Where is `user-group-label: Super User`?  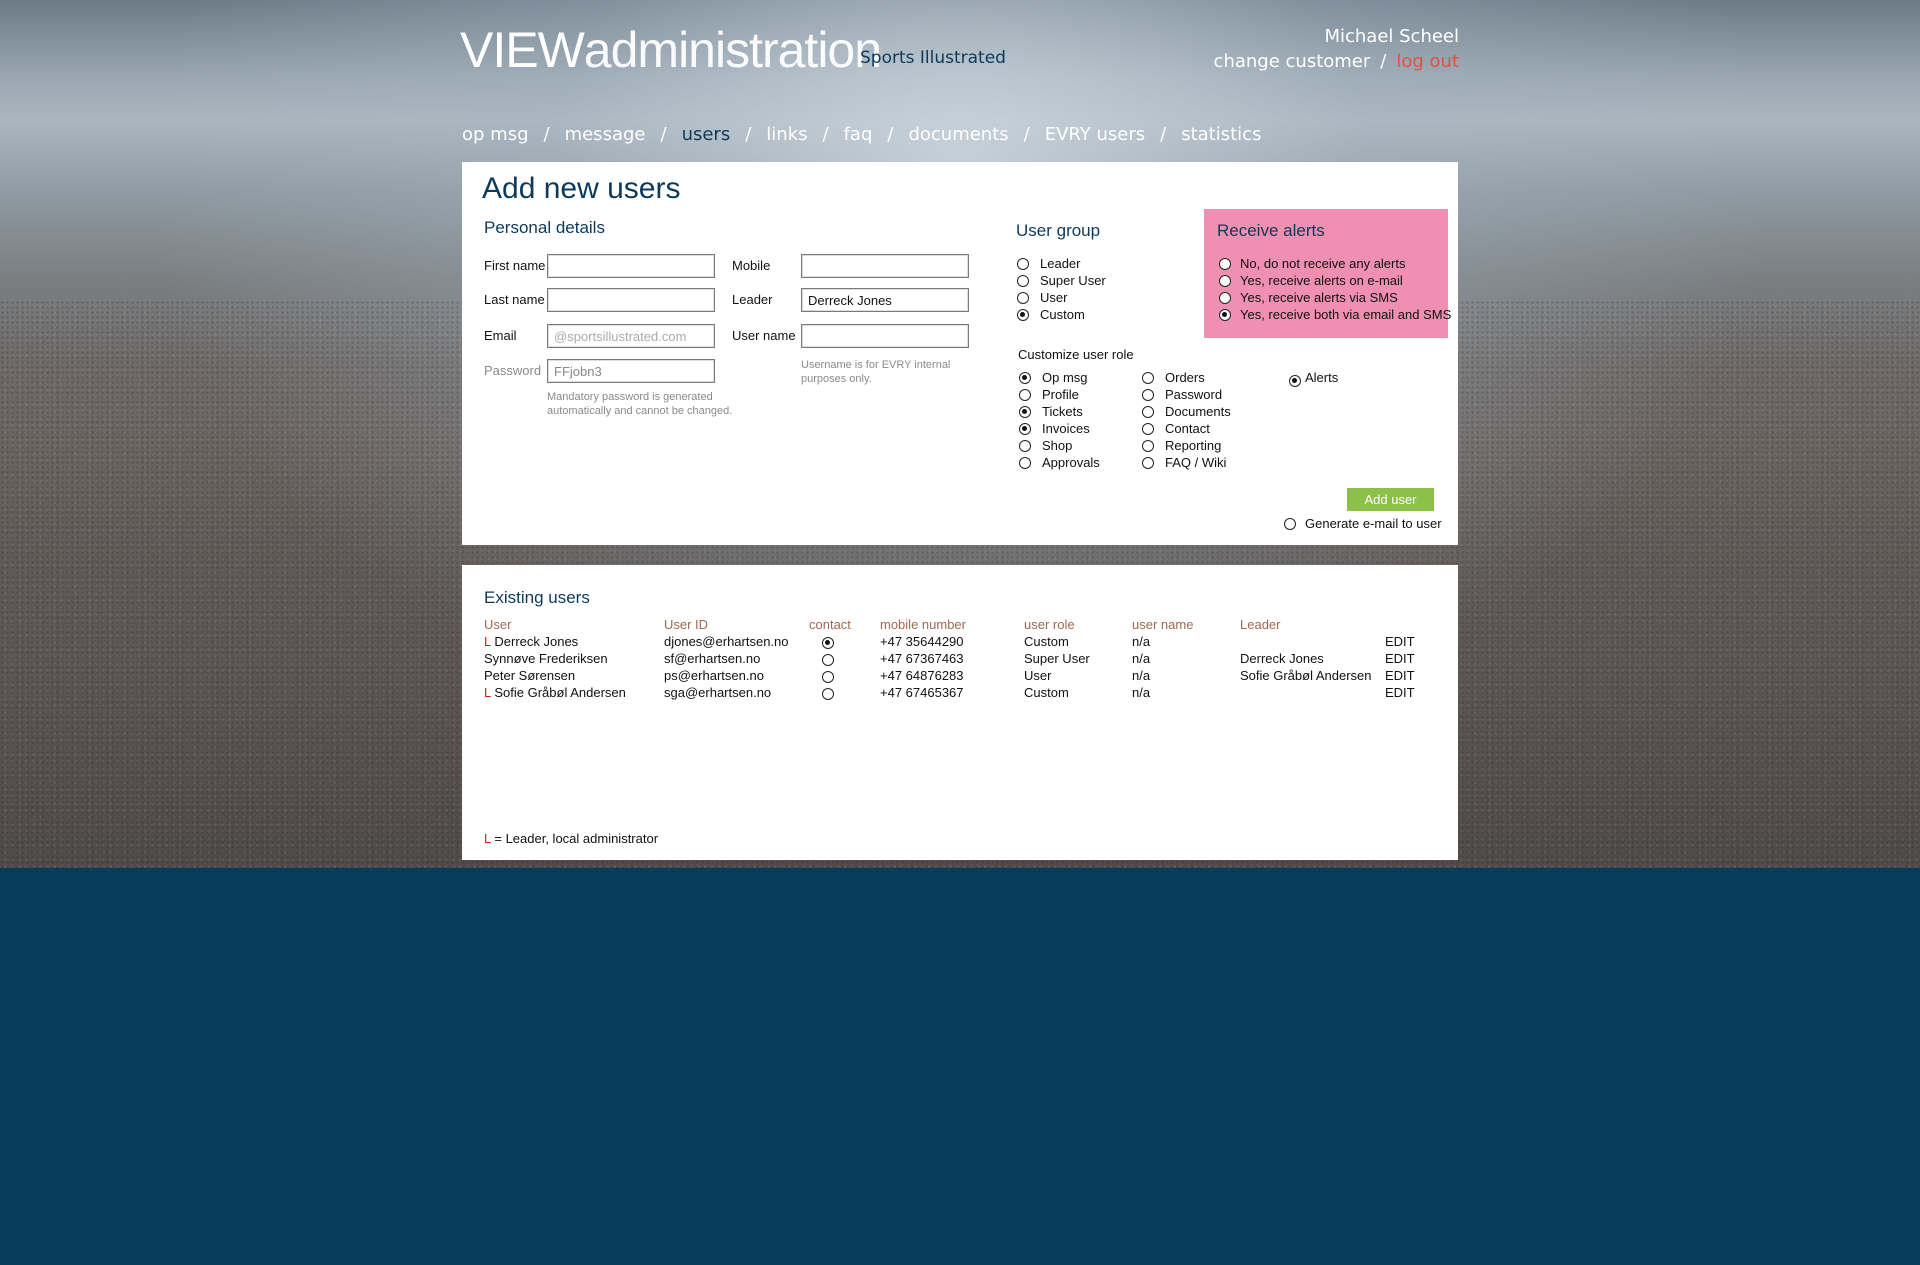 user-group-label: Super User is located at coordinates (1073, 280).